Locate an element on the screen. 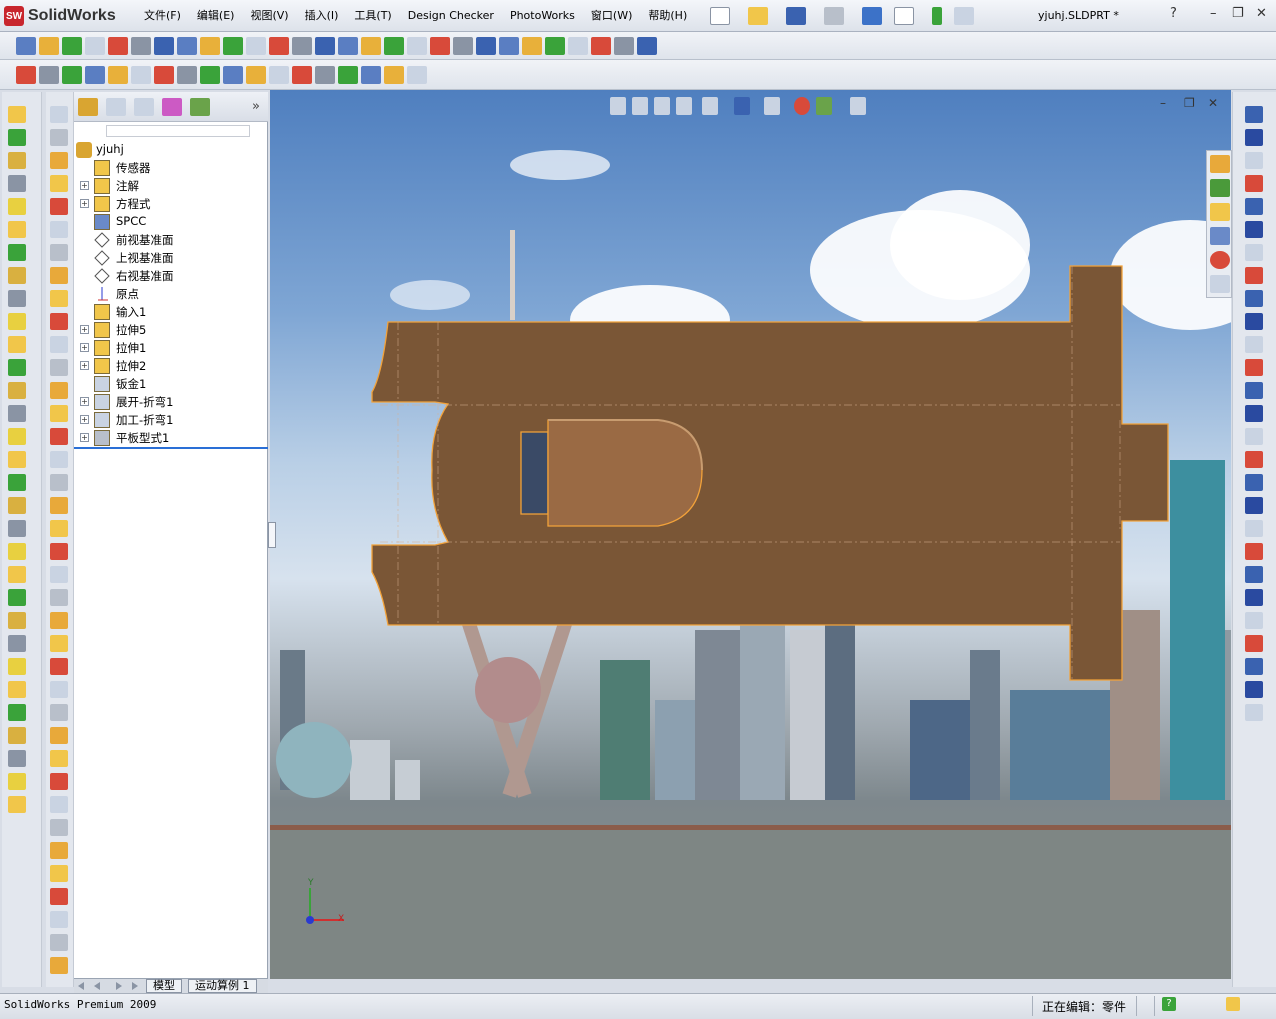 The width and height of the screenshot is (1276, 1019). view-settings-icon is located at coordinates (858, 106).